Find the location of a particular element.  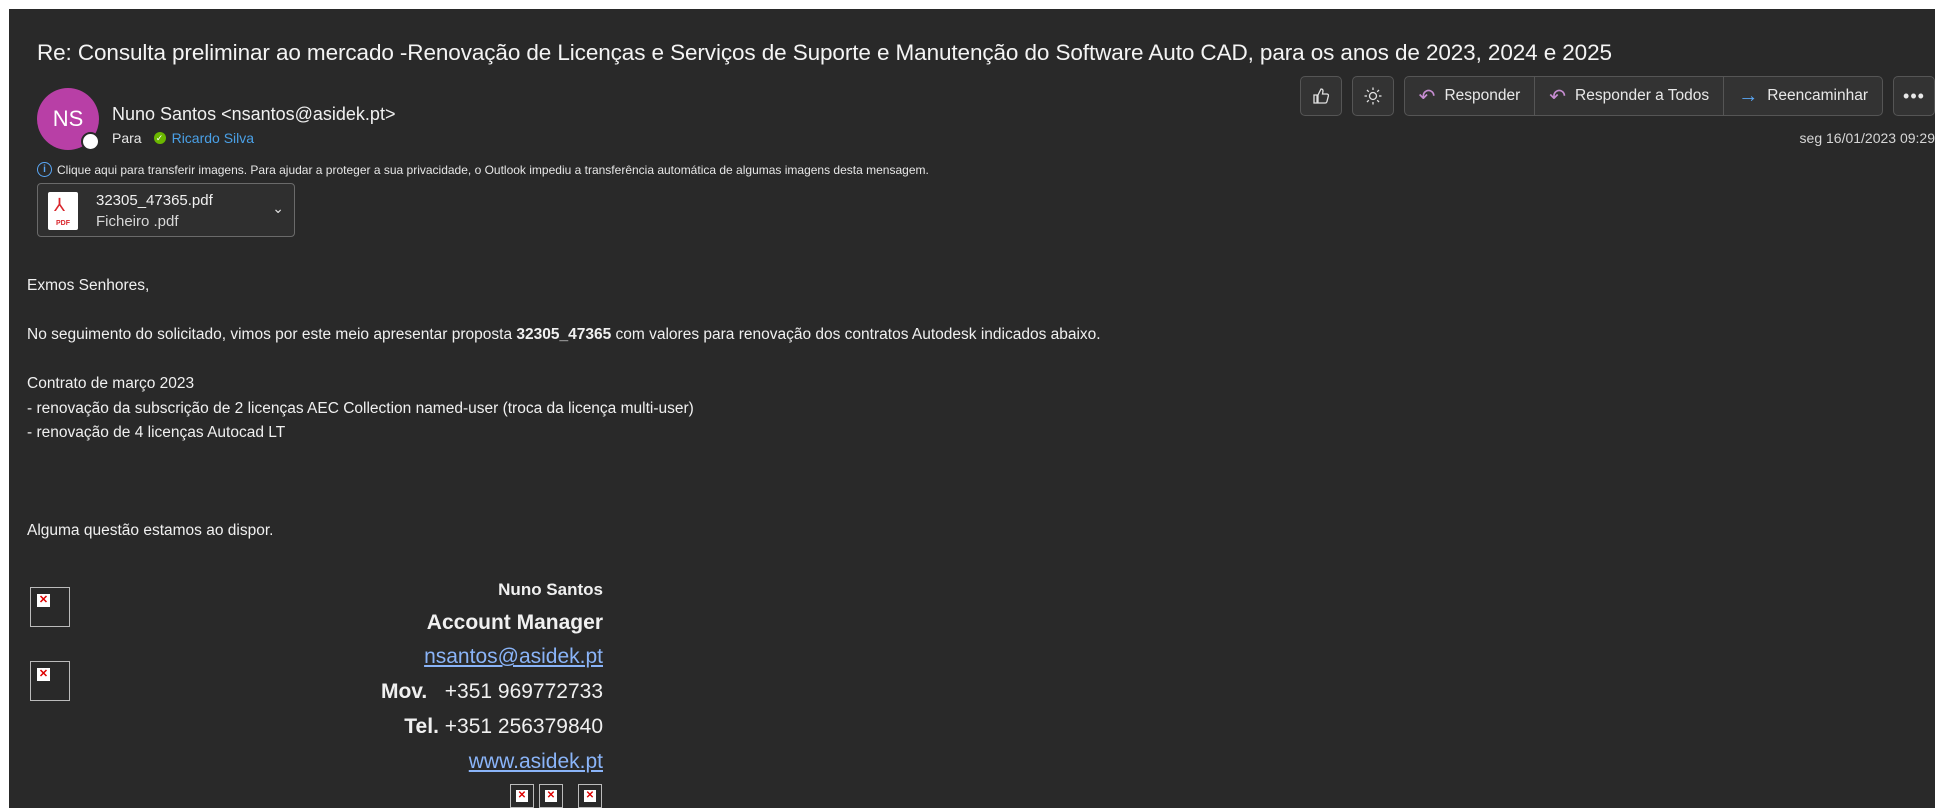

sender-name: Nuno Santos <nsantos@asidek.pt> is located at coordinates (253, 114).